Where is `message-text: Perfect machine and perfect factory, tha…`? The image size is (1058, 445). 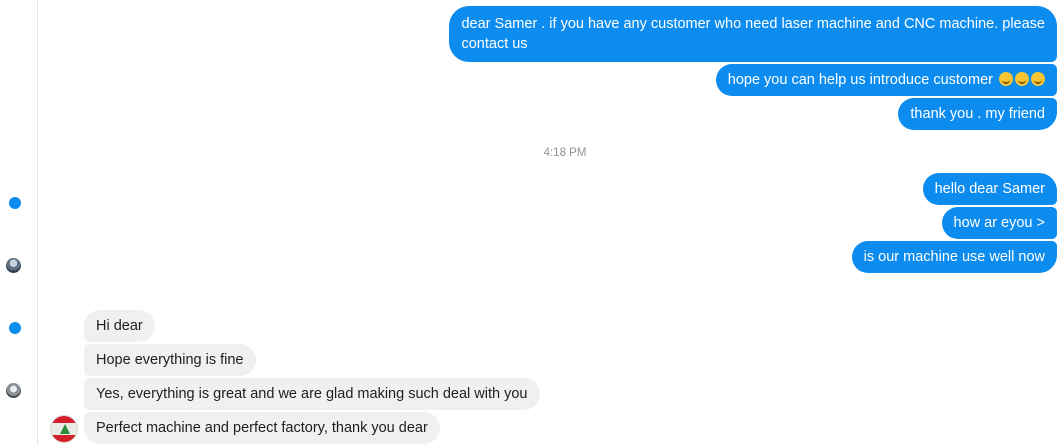
message-text: Perfect machine and perfect factory, tha… is located at coordinates (262, 428).